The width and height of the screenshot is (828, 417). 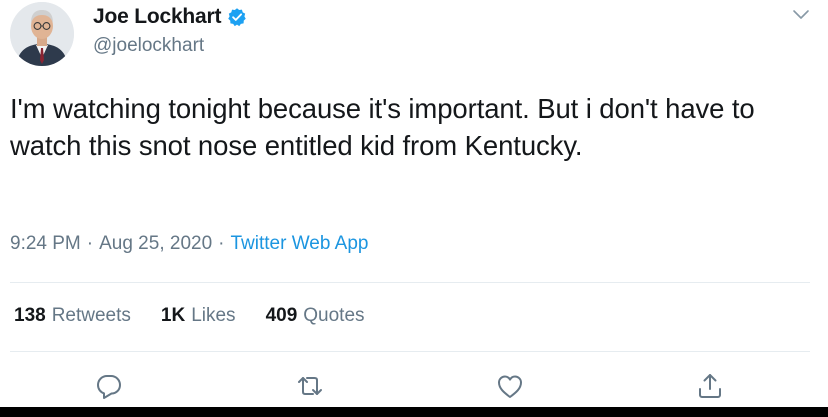 I want to click on author-display-name: Joe Lockhart, so click(x=157, y=17).